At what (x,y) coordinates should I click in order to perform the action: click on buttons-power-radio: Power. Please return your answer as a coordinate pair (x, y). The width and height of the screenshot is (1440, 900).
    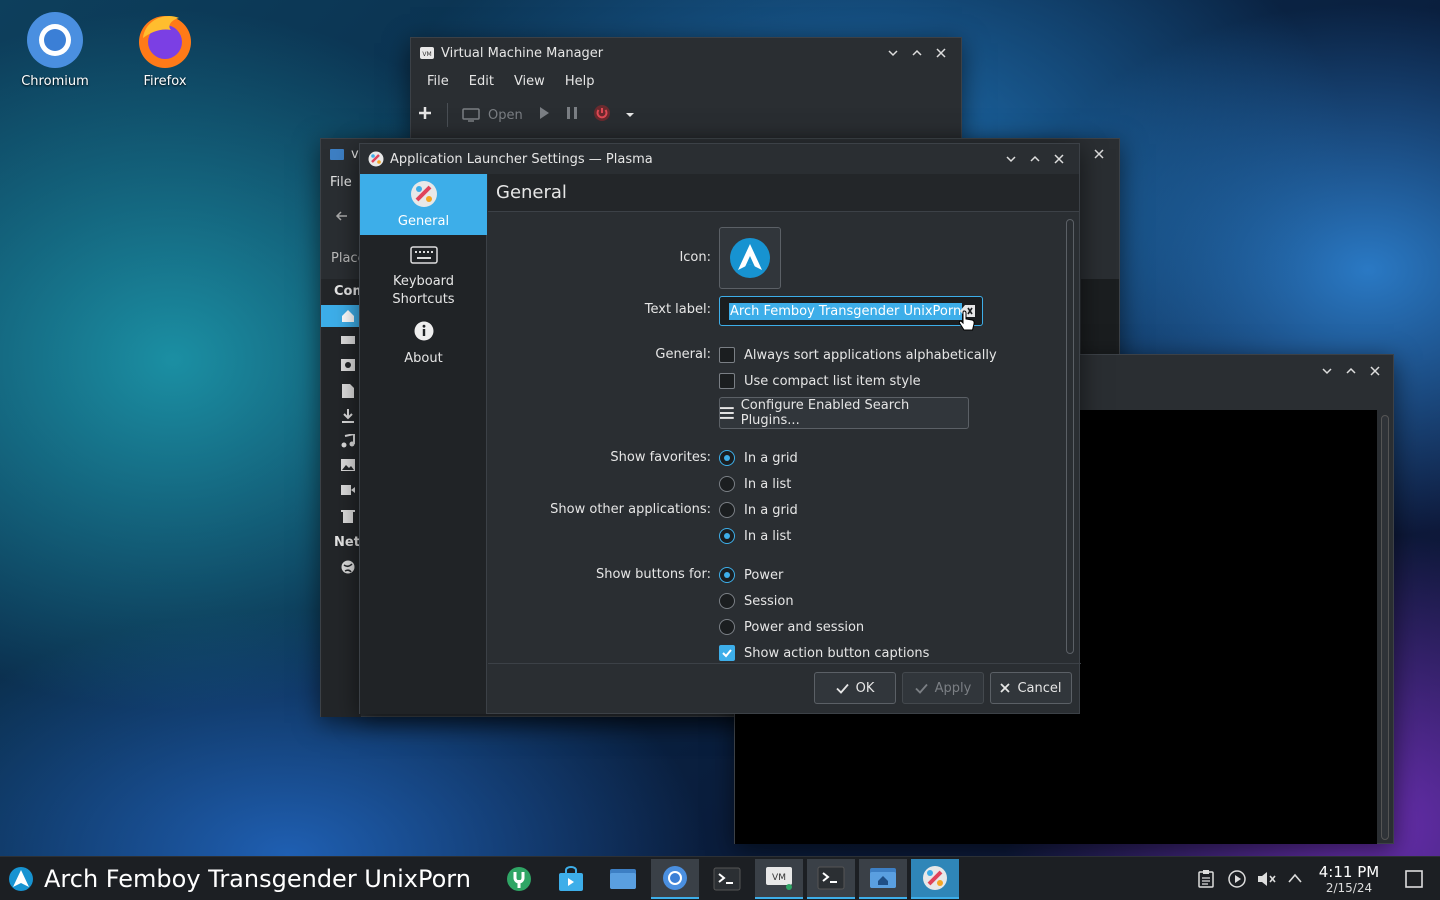
    Looking at the image, I should click on (751, 575).